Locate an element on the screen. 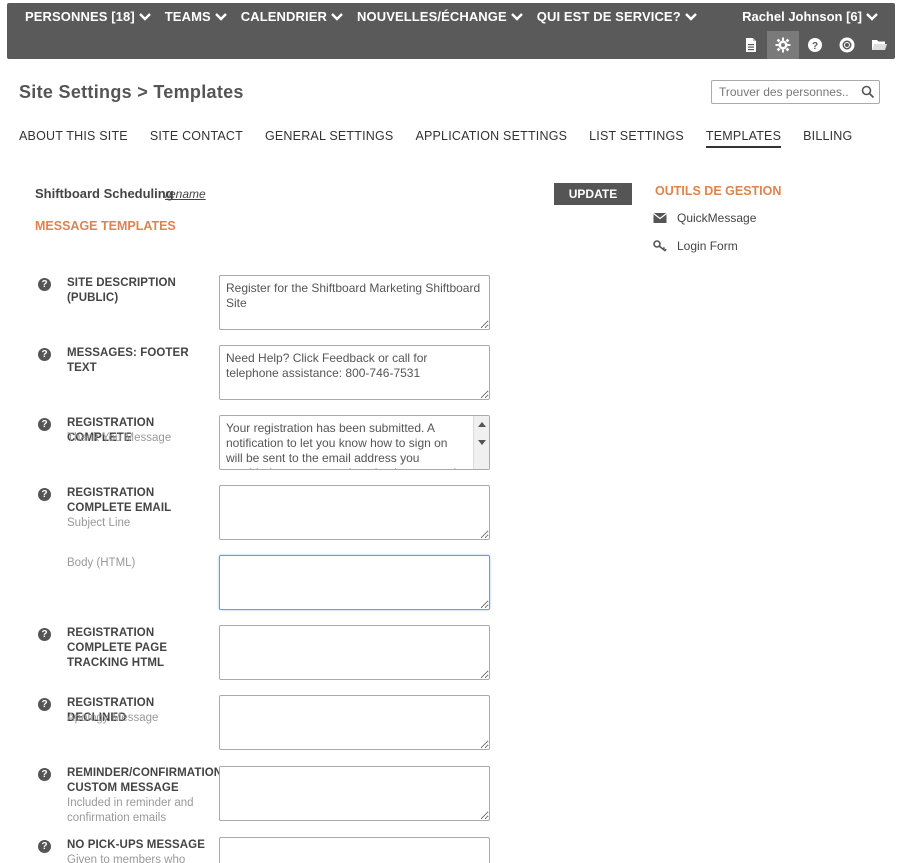 The height and width of the screenshot is (863, 899). nav-calendrier-label: CALENDRIER is located at coordinates (283, 16).